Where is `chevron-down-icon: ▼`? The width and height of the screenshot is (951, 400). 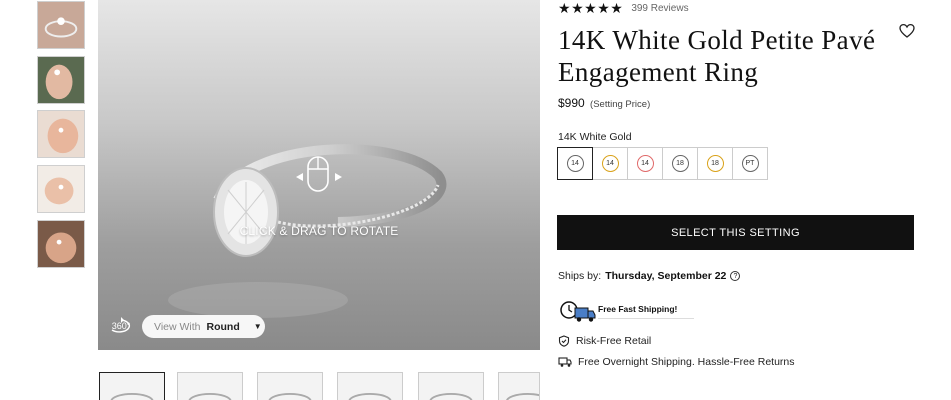
chevron-down-icon: ▼ is located at coordinates (257, 326).